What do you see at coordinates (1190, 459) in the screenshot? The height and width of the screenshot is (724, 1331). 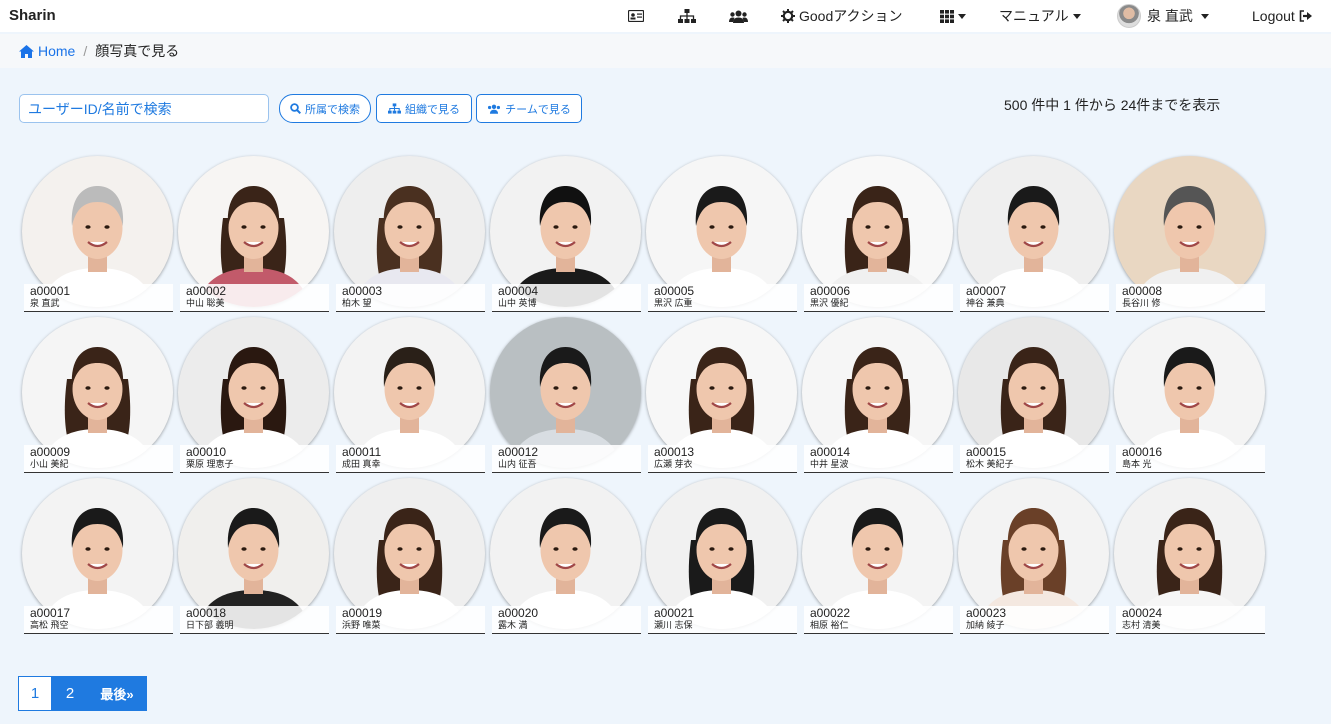 I see `user-label: a00016 島本 光` at bounding box center [1190, 459].